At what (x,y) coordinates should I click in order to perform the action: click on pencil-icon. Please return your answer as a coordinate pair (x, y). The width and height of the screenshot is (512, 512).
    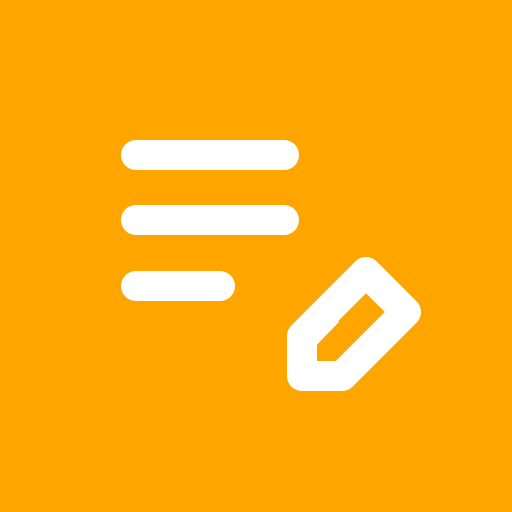
    Looking at the image, I should click on (354, 324).